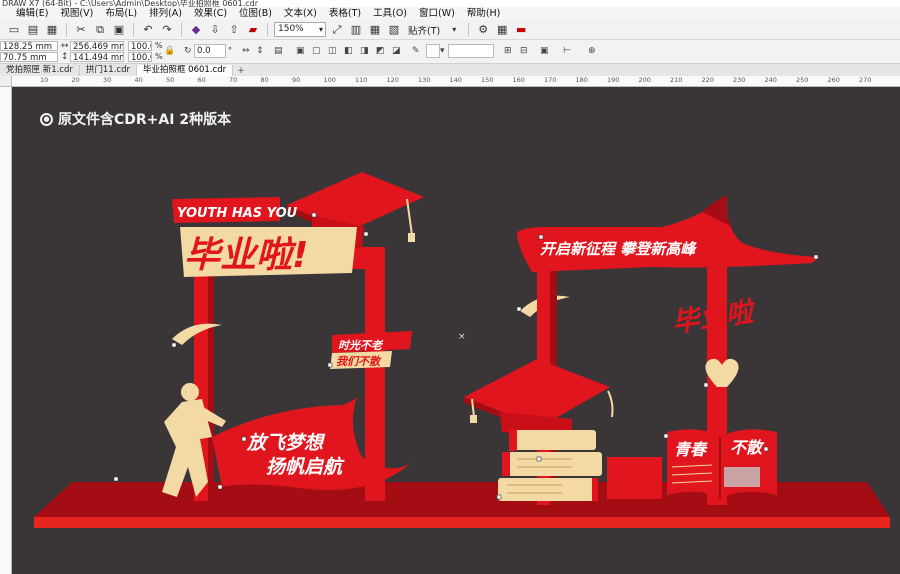  I want to click on chevron-down-icon: ▾, so click(454, 30).